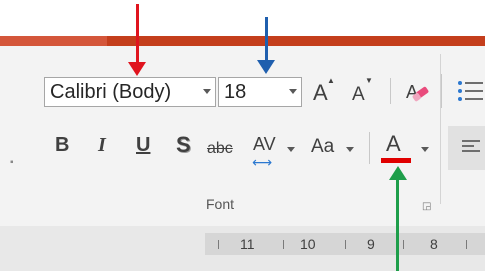 This screenshot has width=485, height=271. Describe the element at coordinates (262, 162) in the screenshot. I see `spacing-arrow-icon: ⟷` at that location.